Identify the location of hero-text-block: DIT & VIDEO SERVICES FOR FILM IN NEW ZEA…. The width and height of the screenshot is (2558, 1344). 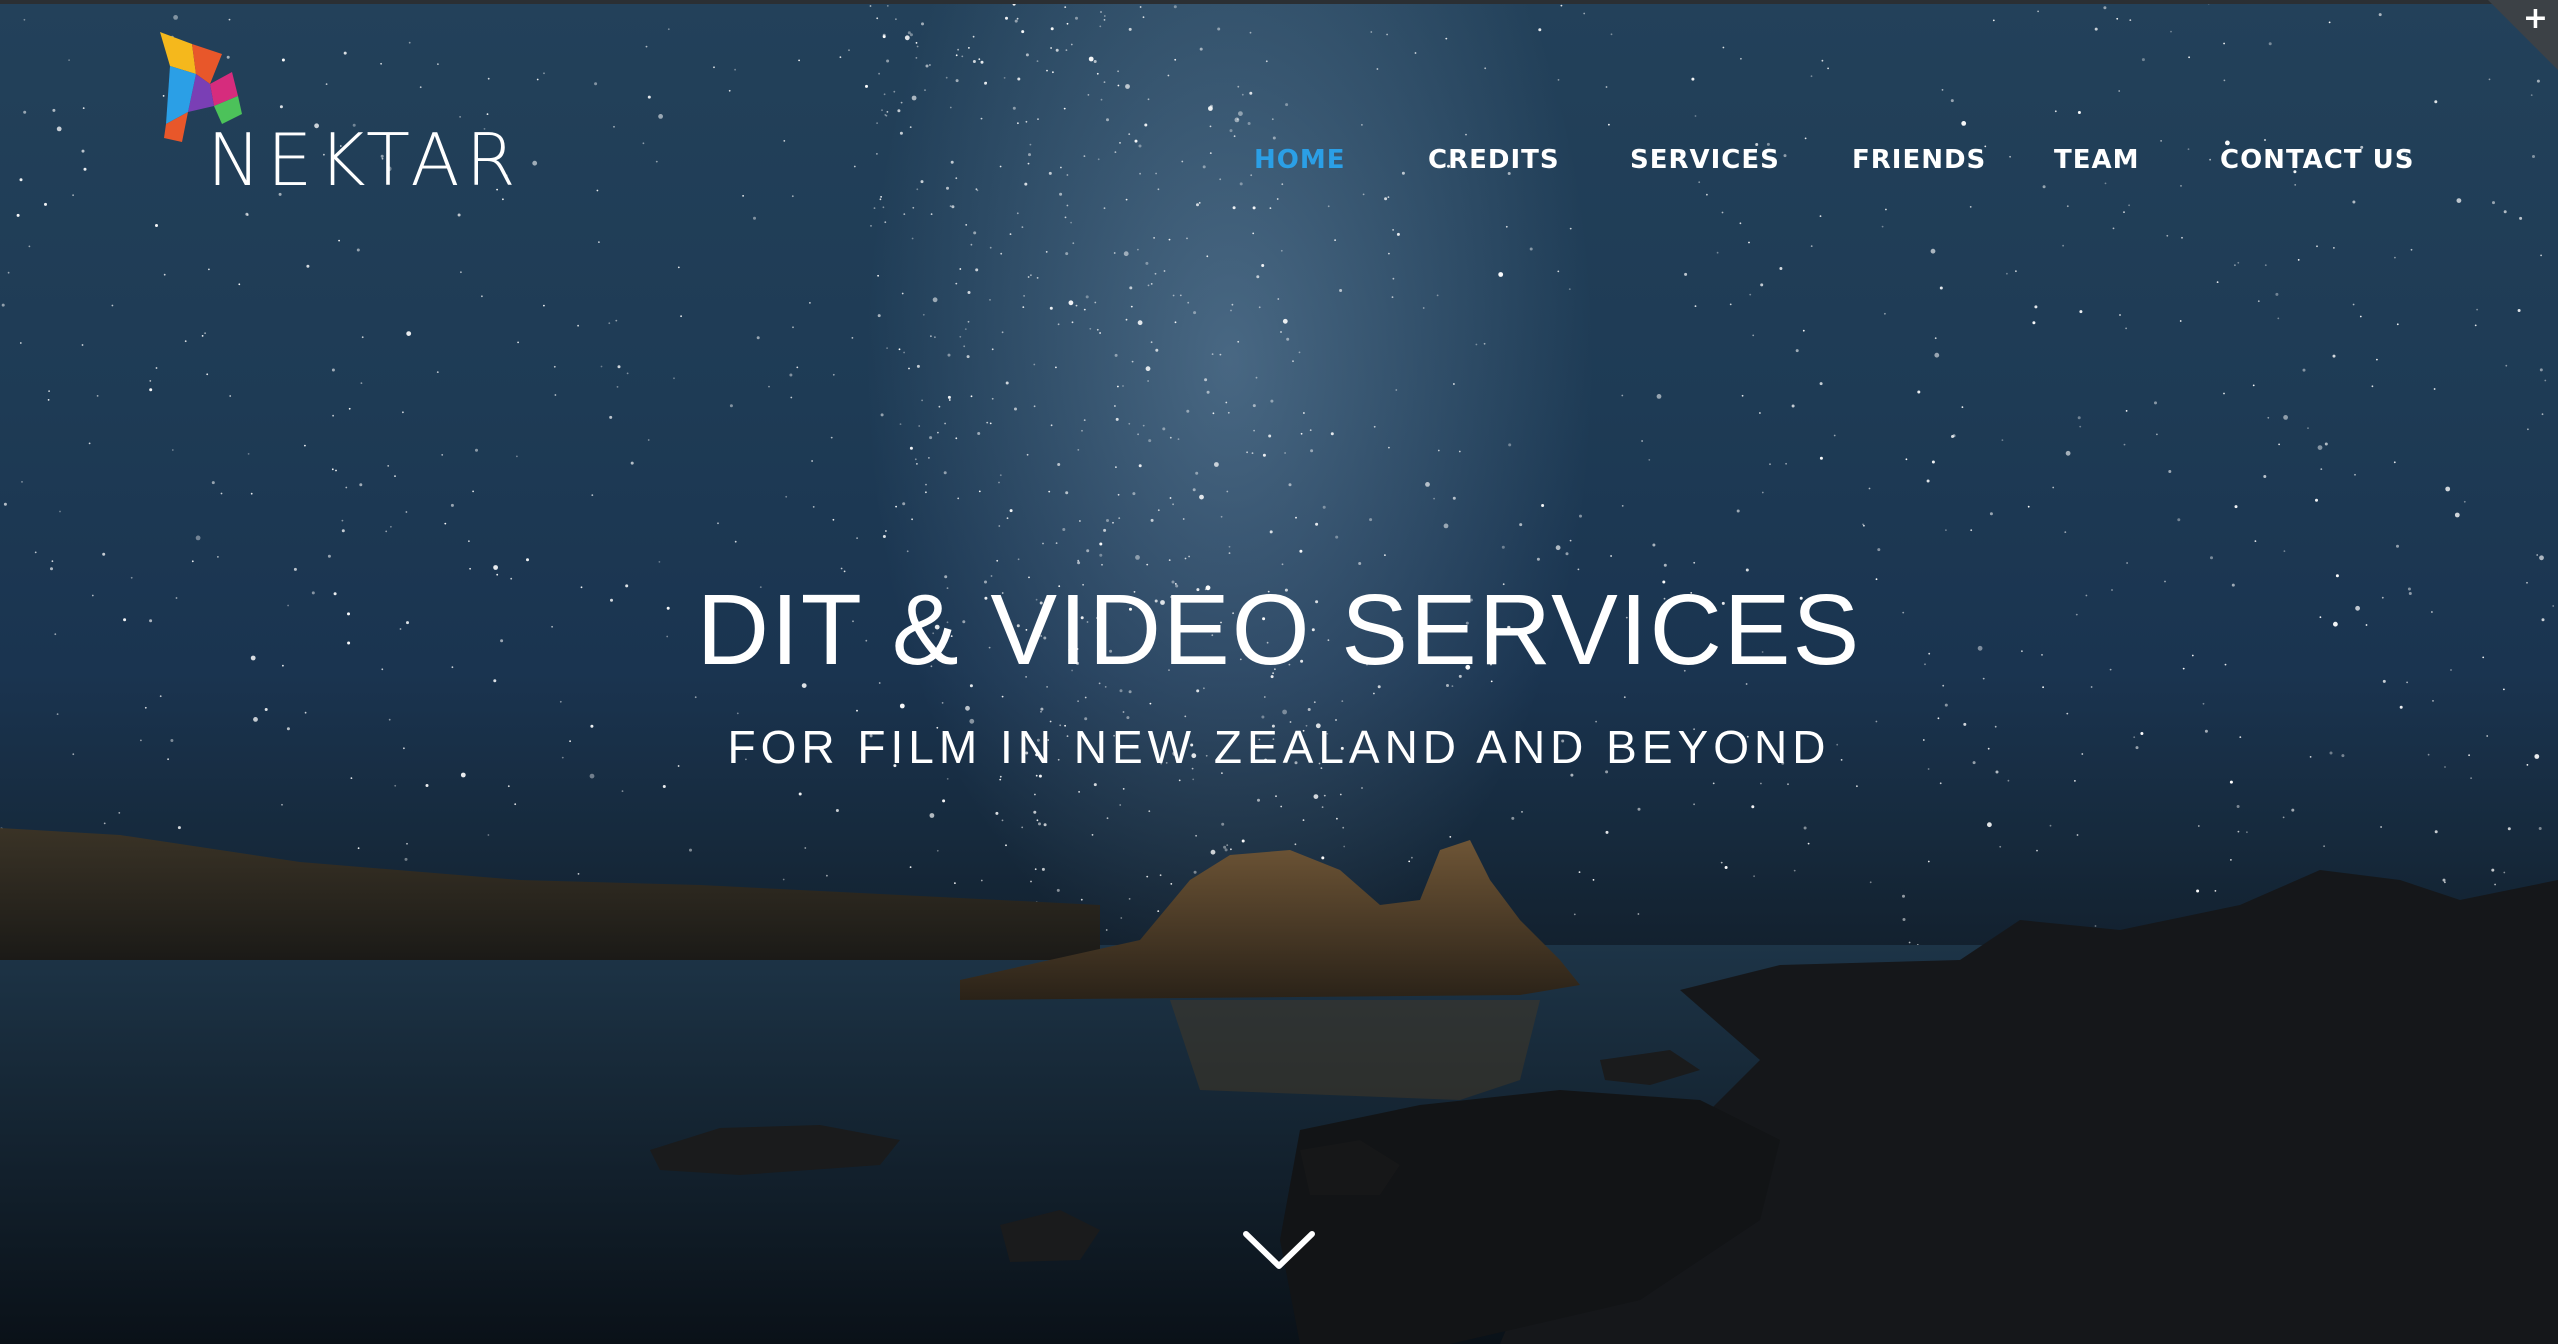
(1279, 675).